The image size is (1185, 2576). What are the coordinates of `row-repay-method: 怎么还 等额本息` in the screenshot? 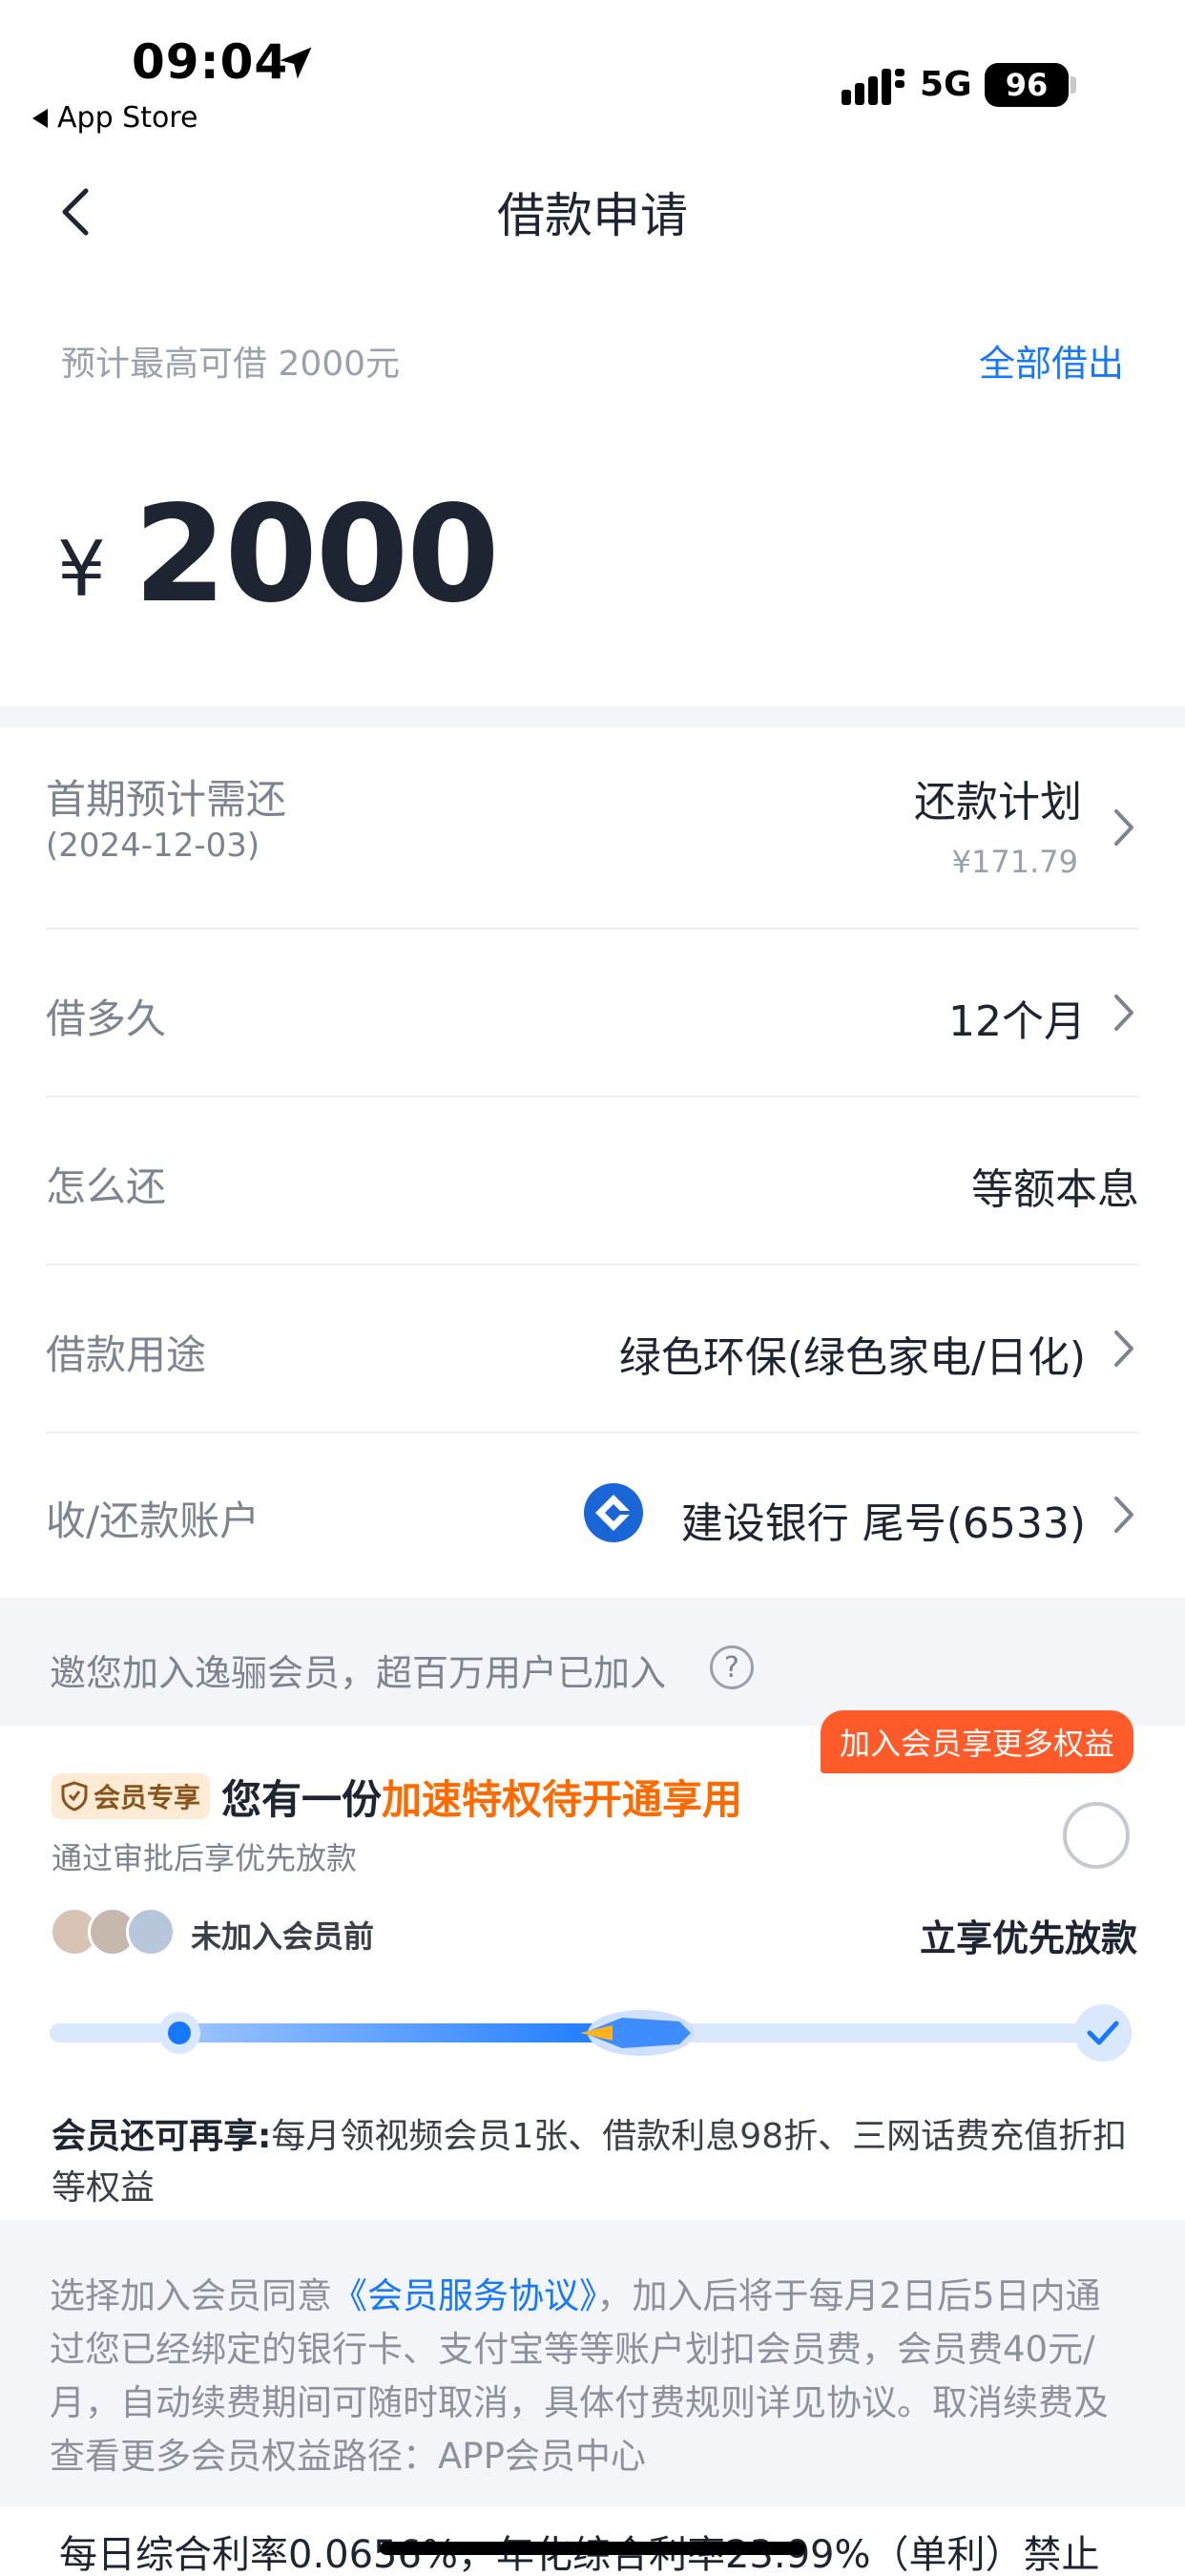 It's located at (592, 1182).